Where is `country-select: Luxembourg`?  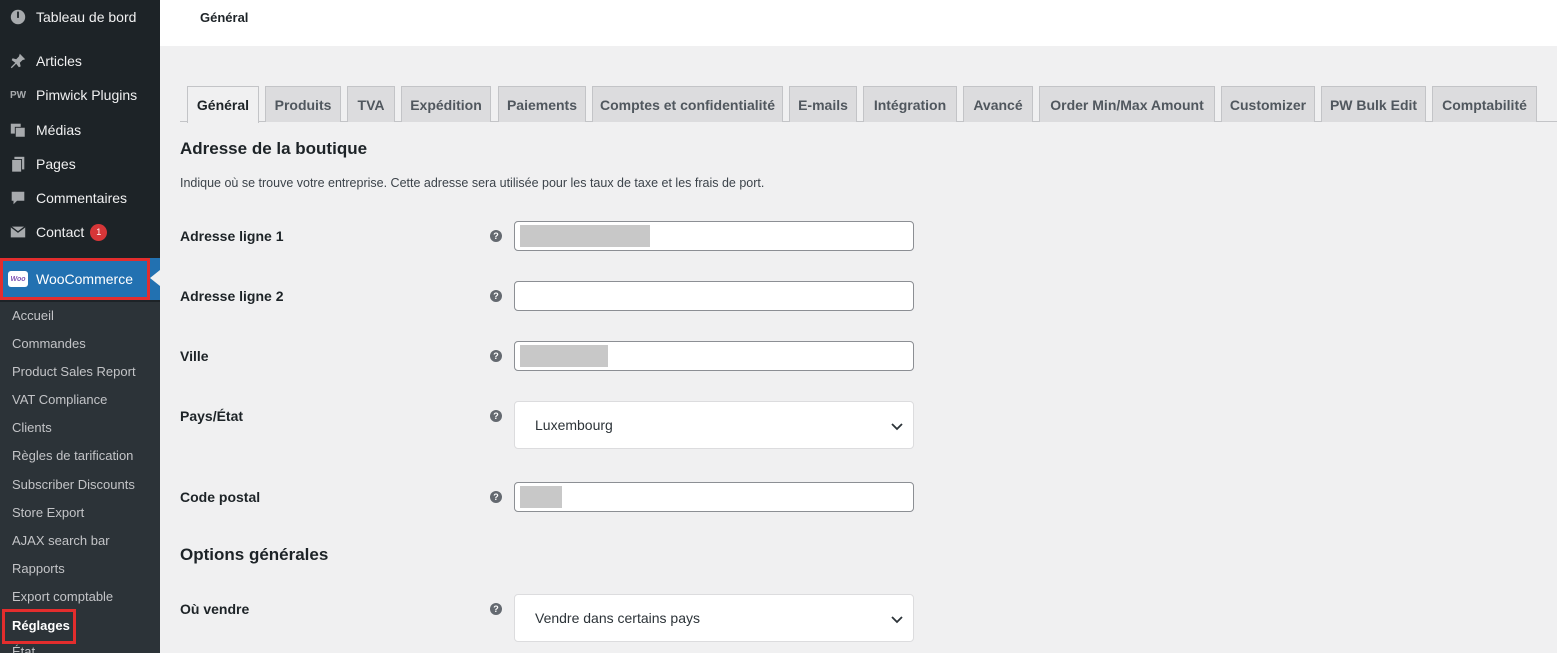 country-select: Luxembourg is located at coordinates (714, 425).